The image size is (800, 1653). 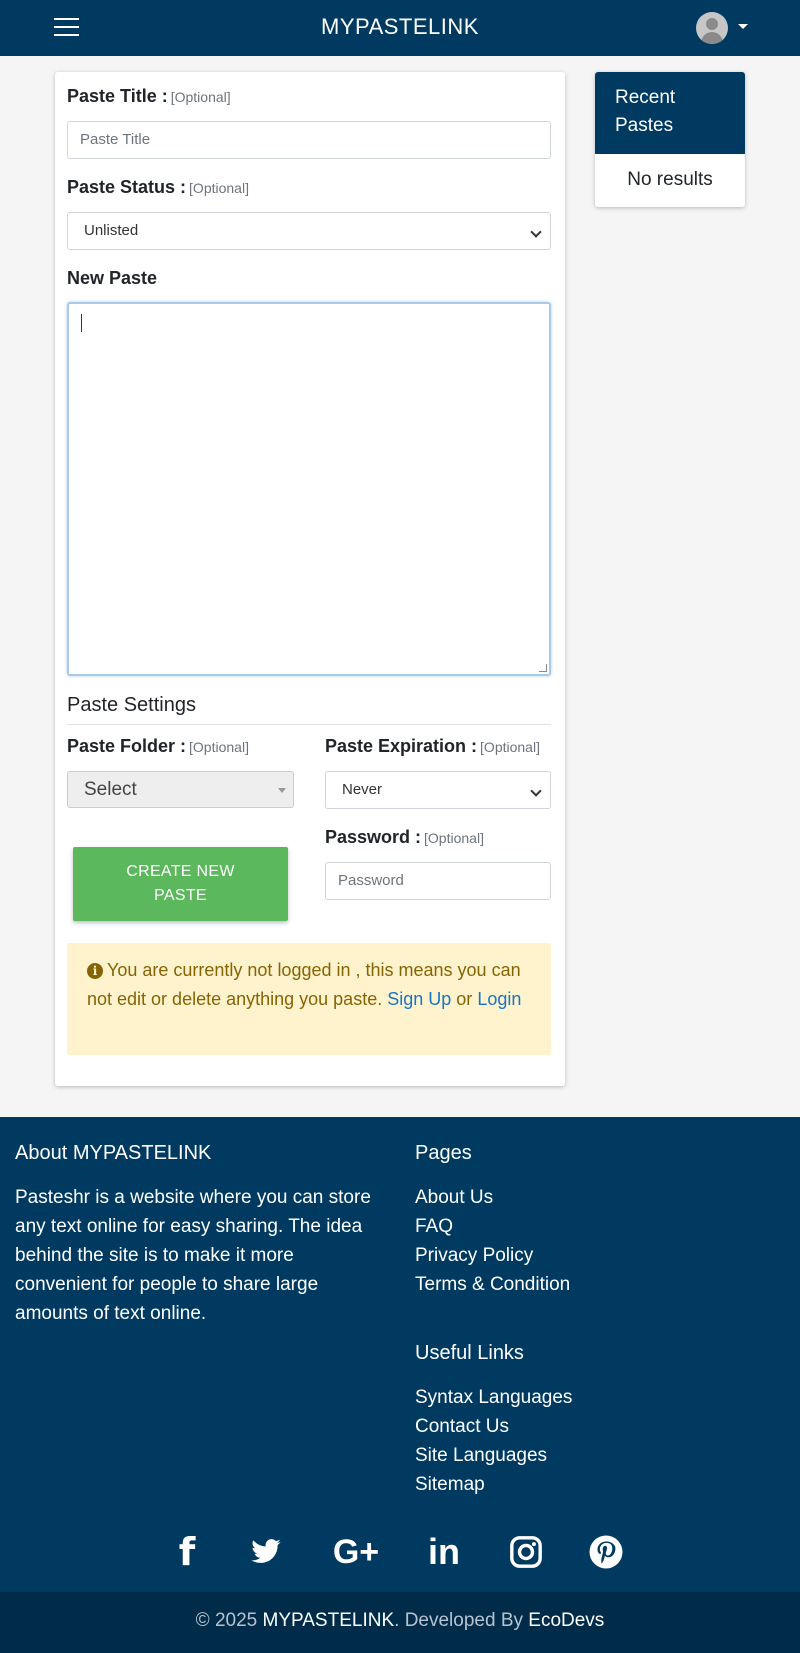 What do you see at coordinates (95, 971) in the screenshot?
I see `info-icon: i` at bounding box center [95, 971].